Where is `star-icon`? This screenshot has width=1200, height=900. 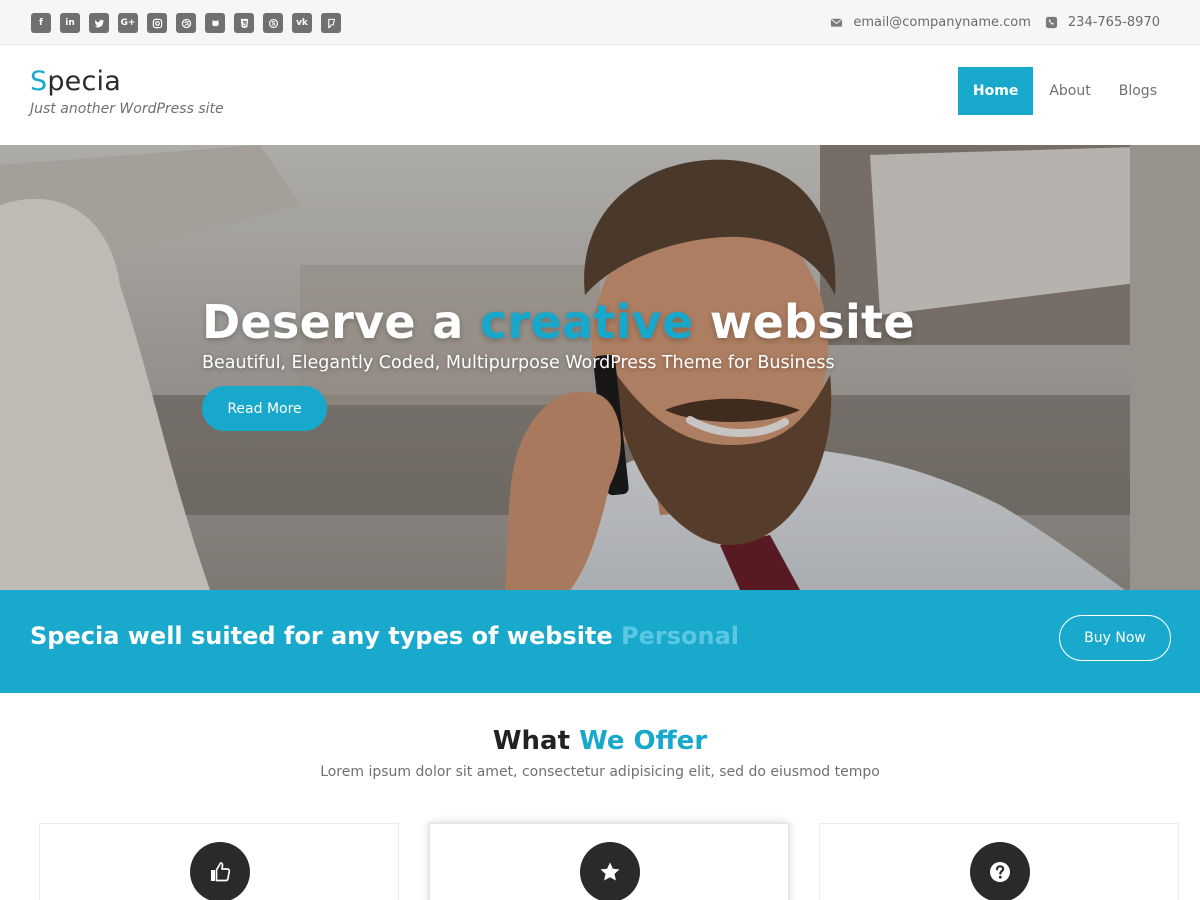 star-icon is located at coordinates (610, 871).